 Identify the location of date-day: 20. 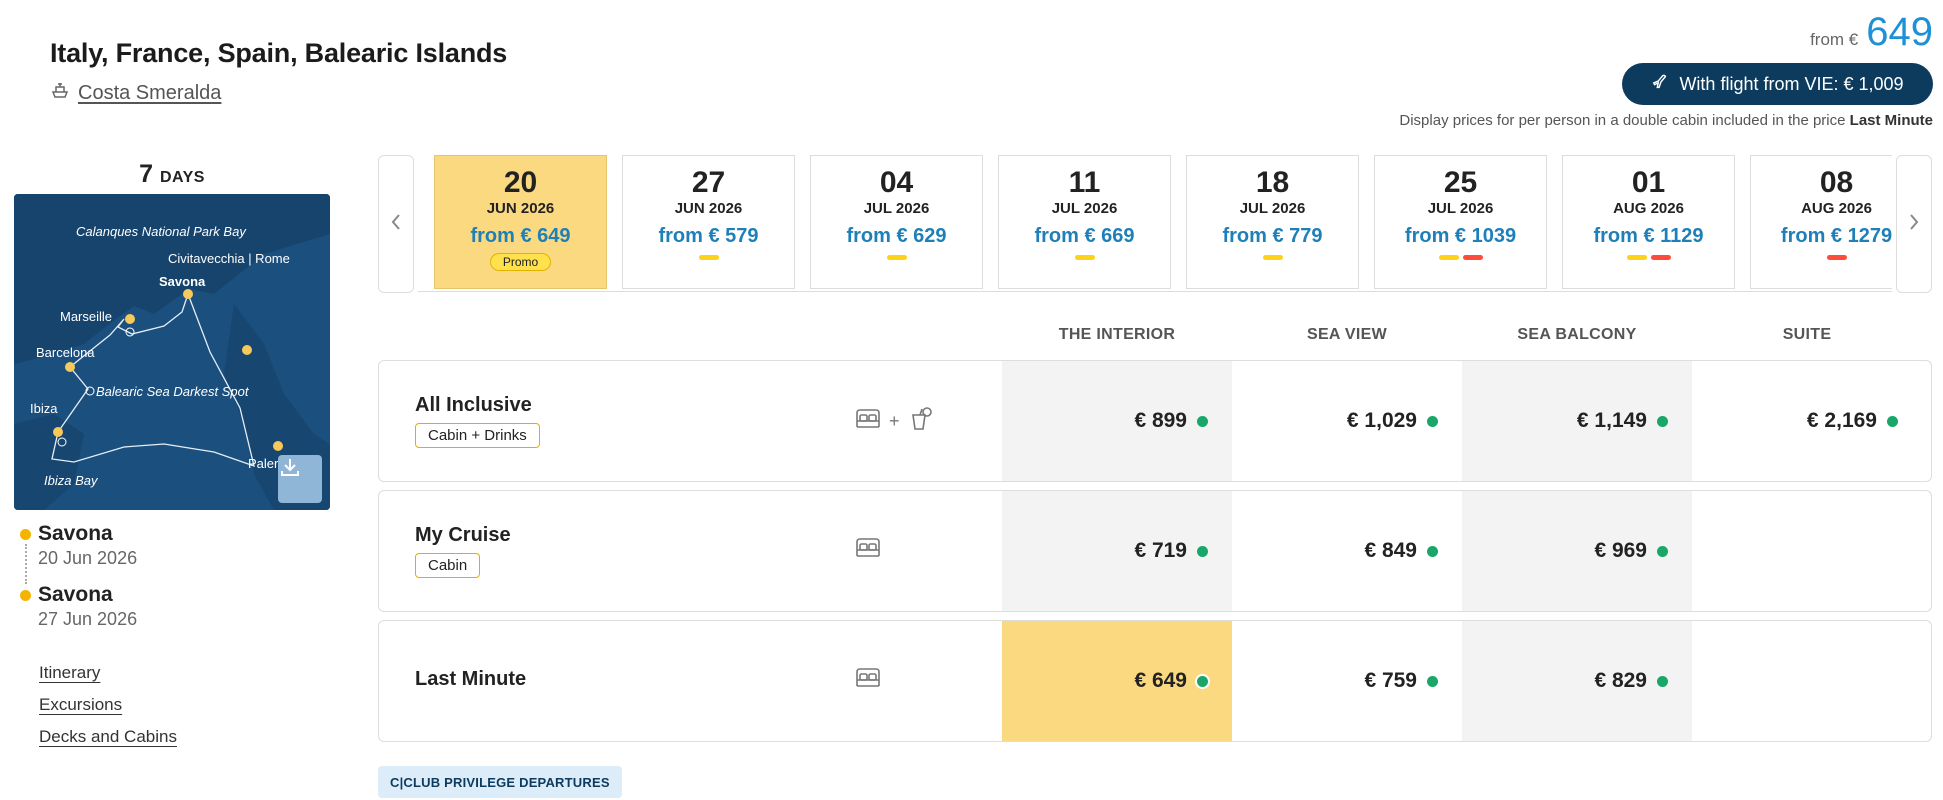
(520, 182).